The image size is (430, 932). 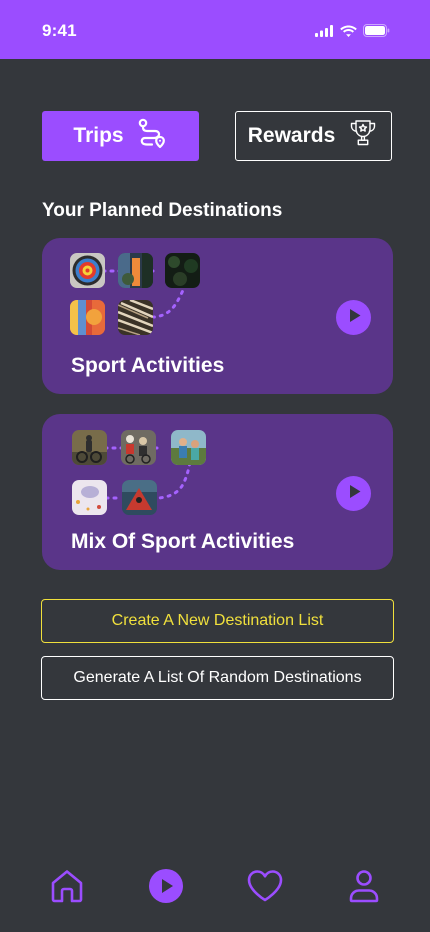 What do you see at coordinates (87, 270) in the screenshot?
I see `archery-target-photo` at bounding box center [87, 270].